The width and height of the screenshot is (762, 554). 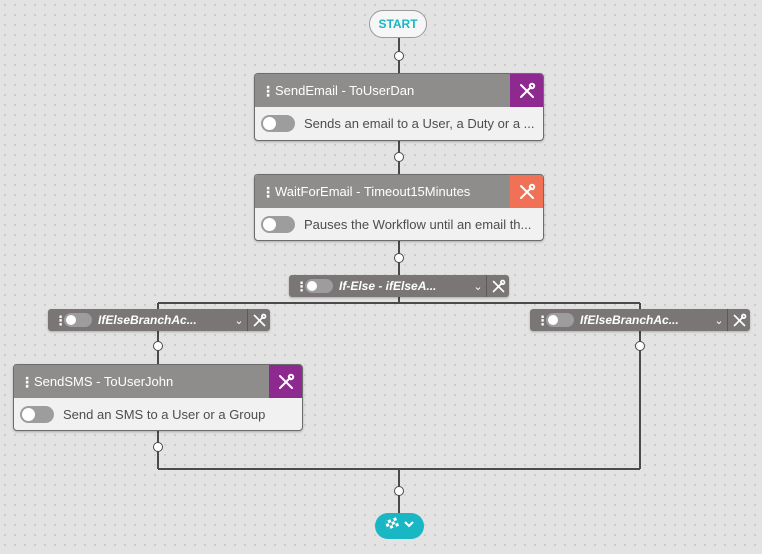 I want to click on node-description: Send an SMS to a User or a Group, so click(x=164, y=414).